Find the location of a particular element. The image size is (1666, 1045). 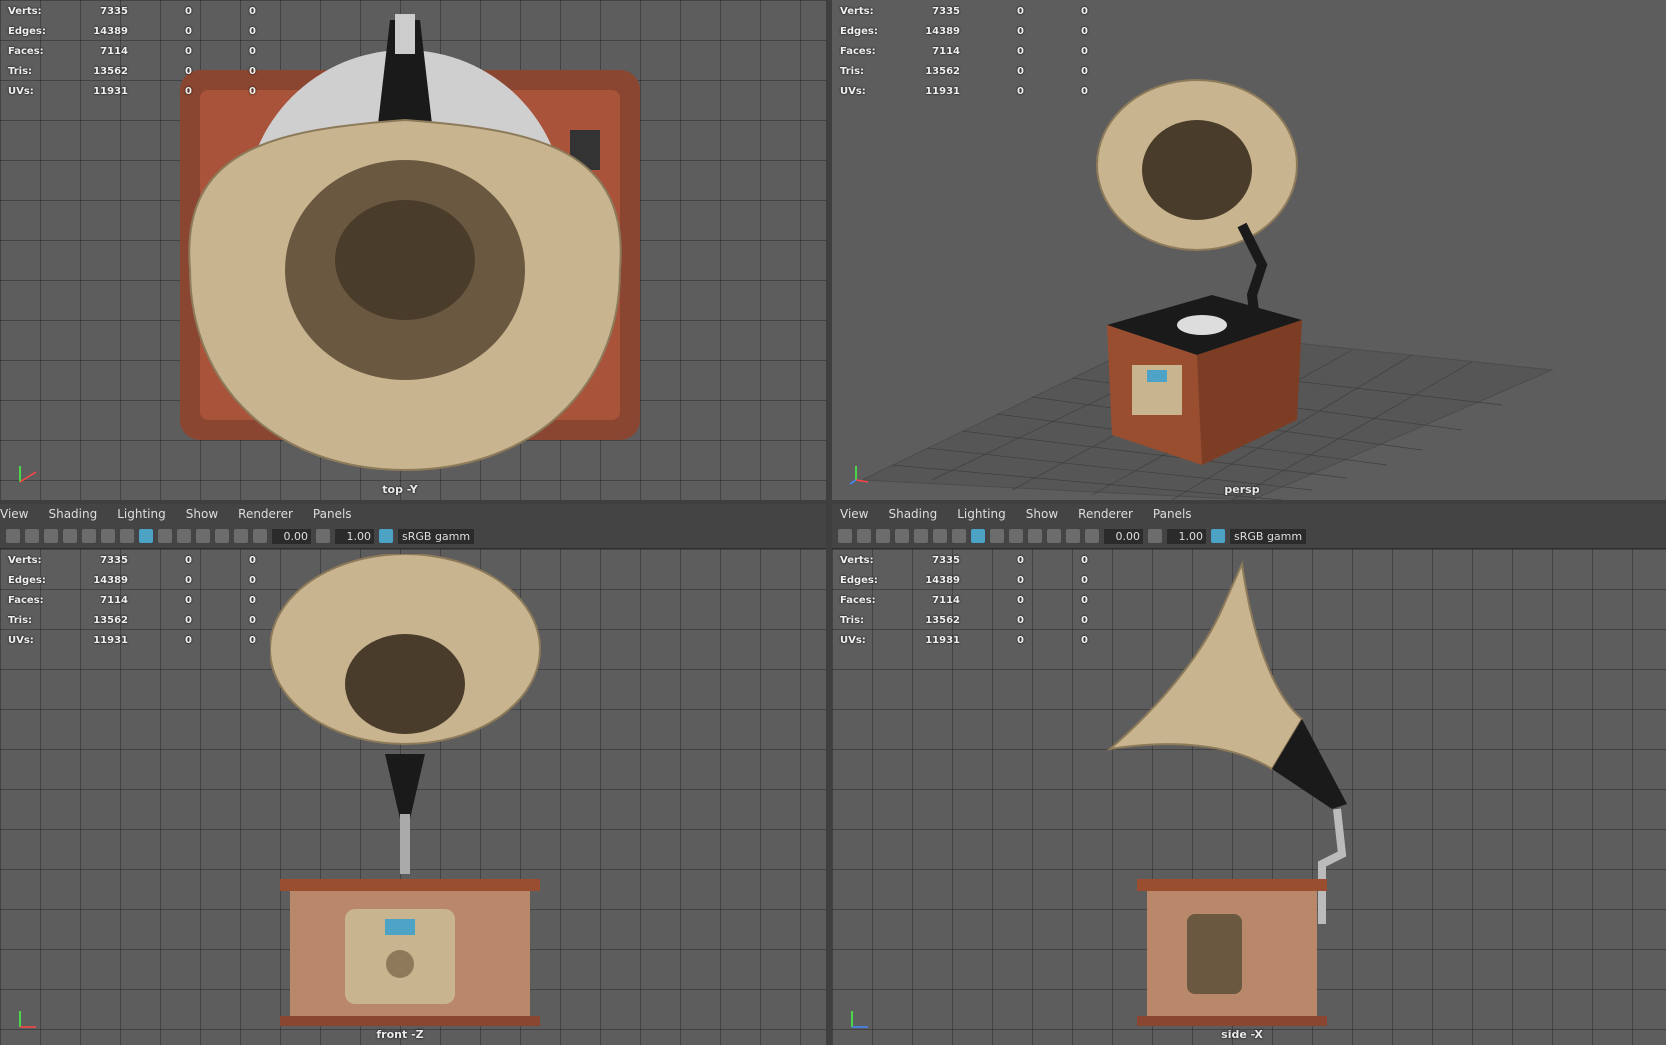

axis-gizmo-icon is located at coordinates (859, 475).